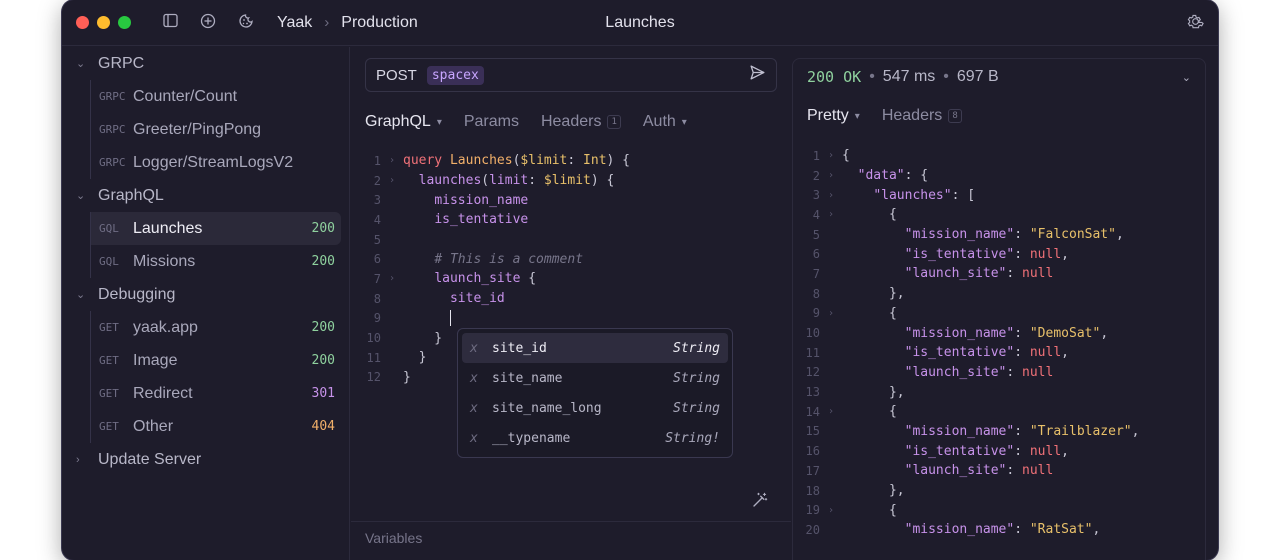 This screenshot has width=1280, height=560. Describe the element at coordinates (403, 122) in the screenshot. I see `tab-graphql: GraphQL ▾` at that location.